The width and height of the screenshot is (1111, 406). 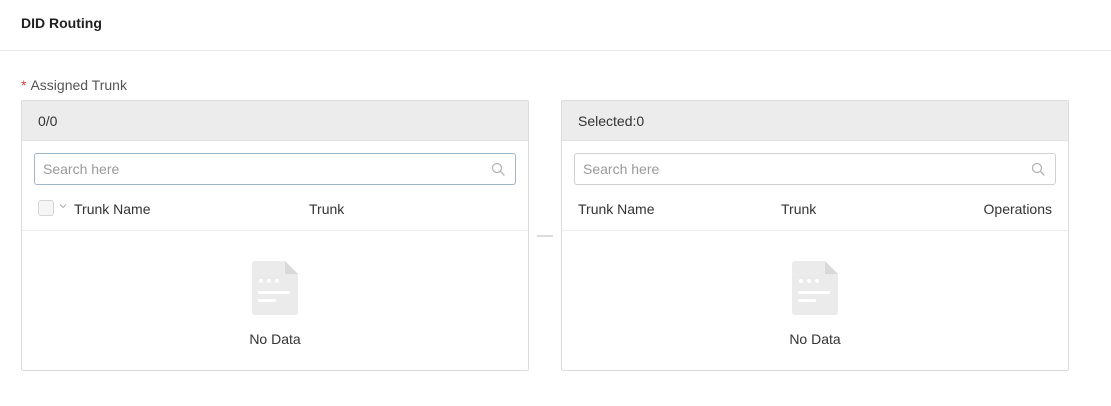 What do you see at coordinates (795, 169) in the screenshot?
I see `selected-search-input` at bounding box center [795, 169].